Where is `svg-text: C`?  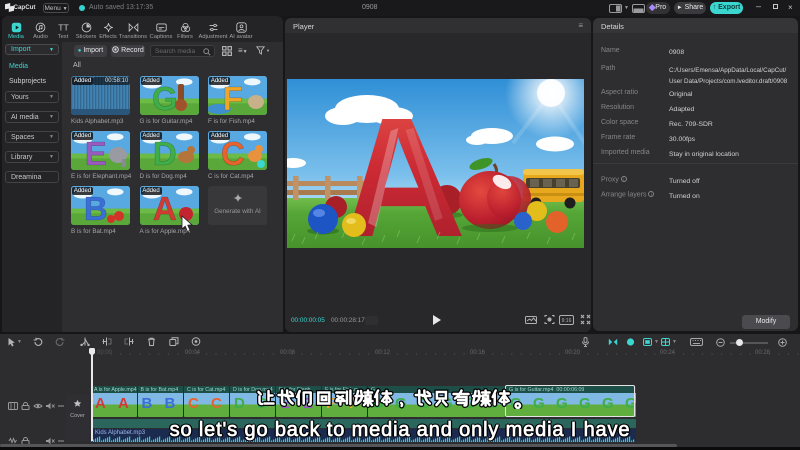 svg-text: C is located at coordinates (233, 152).